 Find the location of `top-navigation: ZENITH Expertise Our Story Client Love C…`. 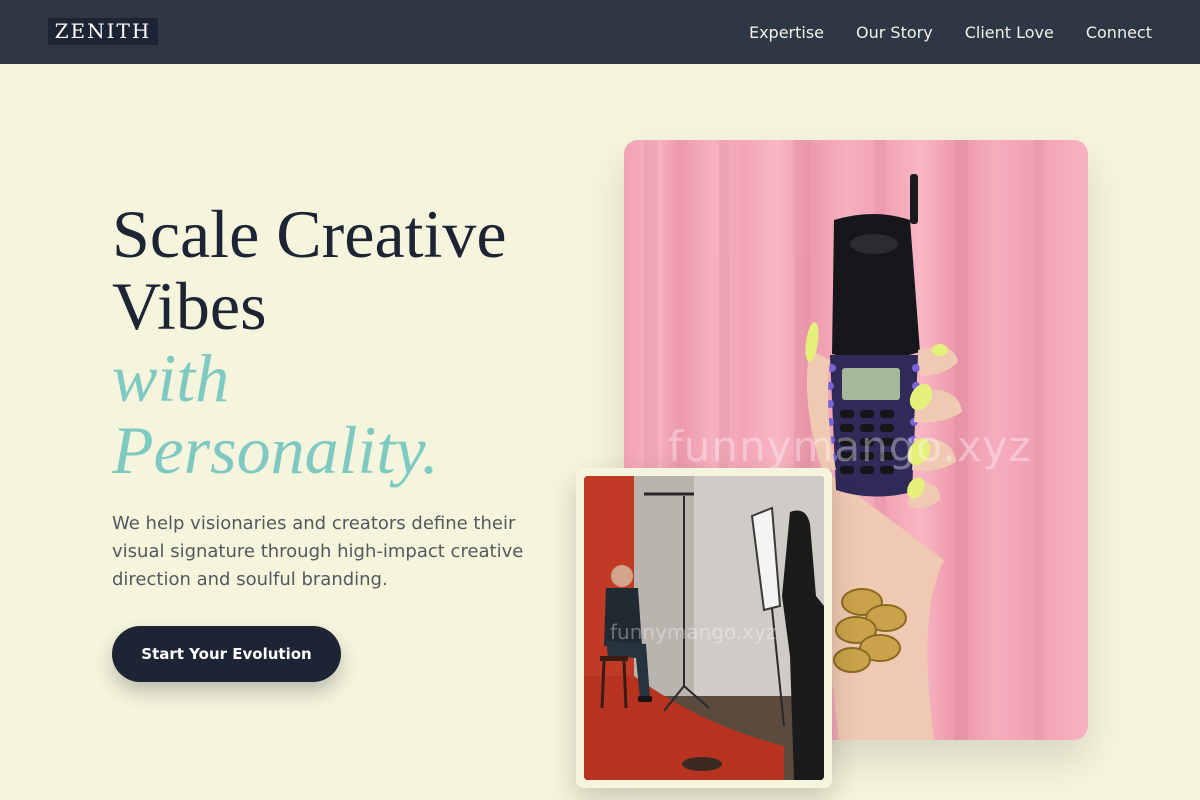

top-navigation: ZENITH Expertise Our Story Client Love C… is located at coordinates (600, 32).